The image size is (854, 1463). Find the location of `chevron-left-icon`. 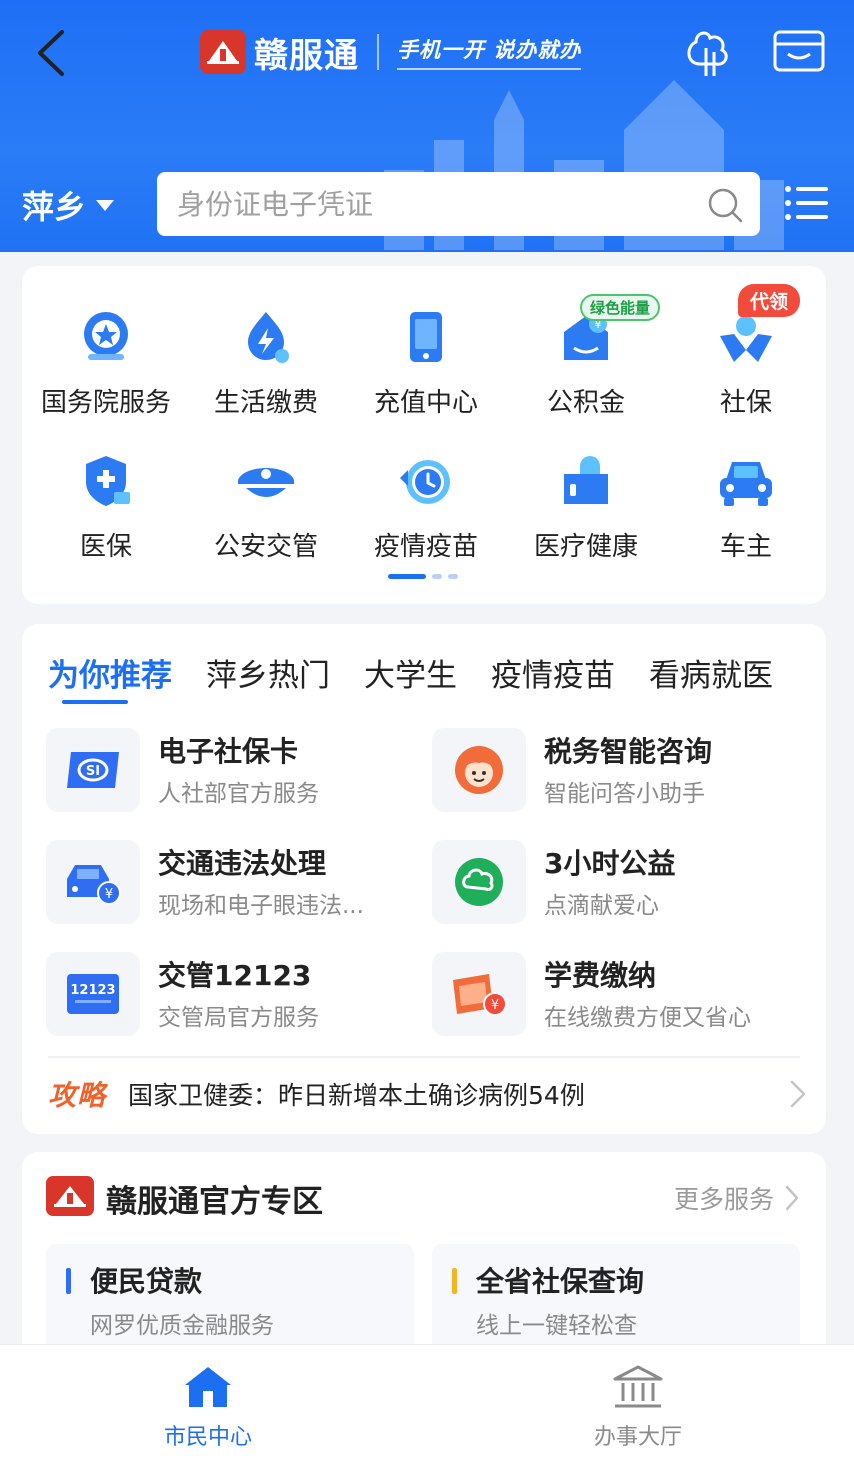

chevron-left-icon is located at coordinates (51, 53).